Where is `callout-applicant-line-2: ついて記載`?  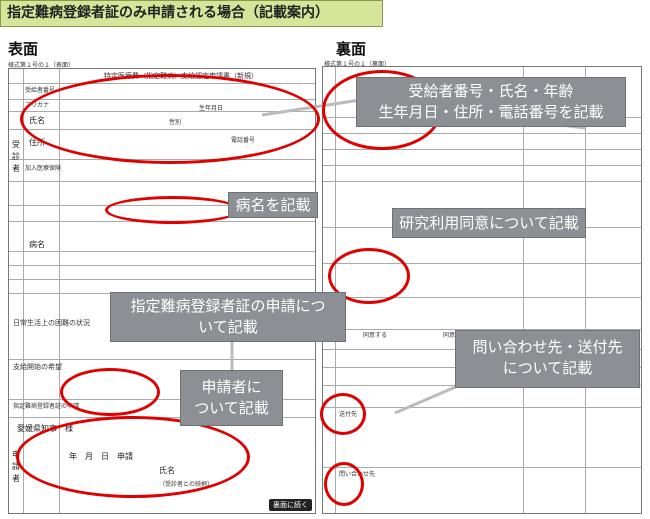
callout-applicant-line-2: ついて記載 is located at coordinates (231, 408).